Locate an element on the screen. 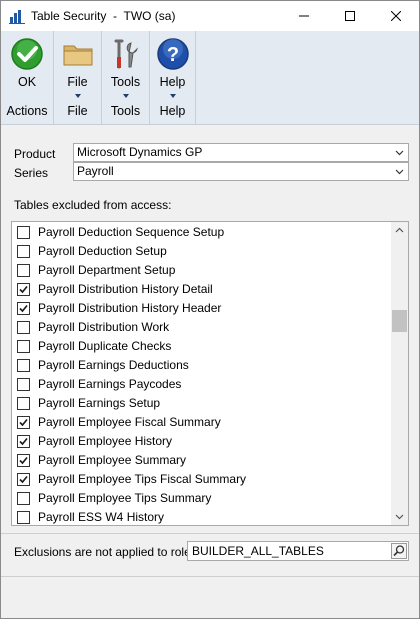 The image size is (420, 619). table-row: Payroll Distribution Work is located at coordinates (202, 327).